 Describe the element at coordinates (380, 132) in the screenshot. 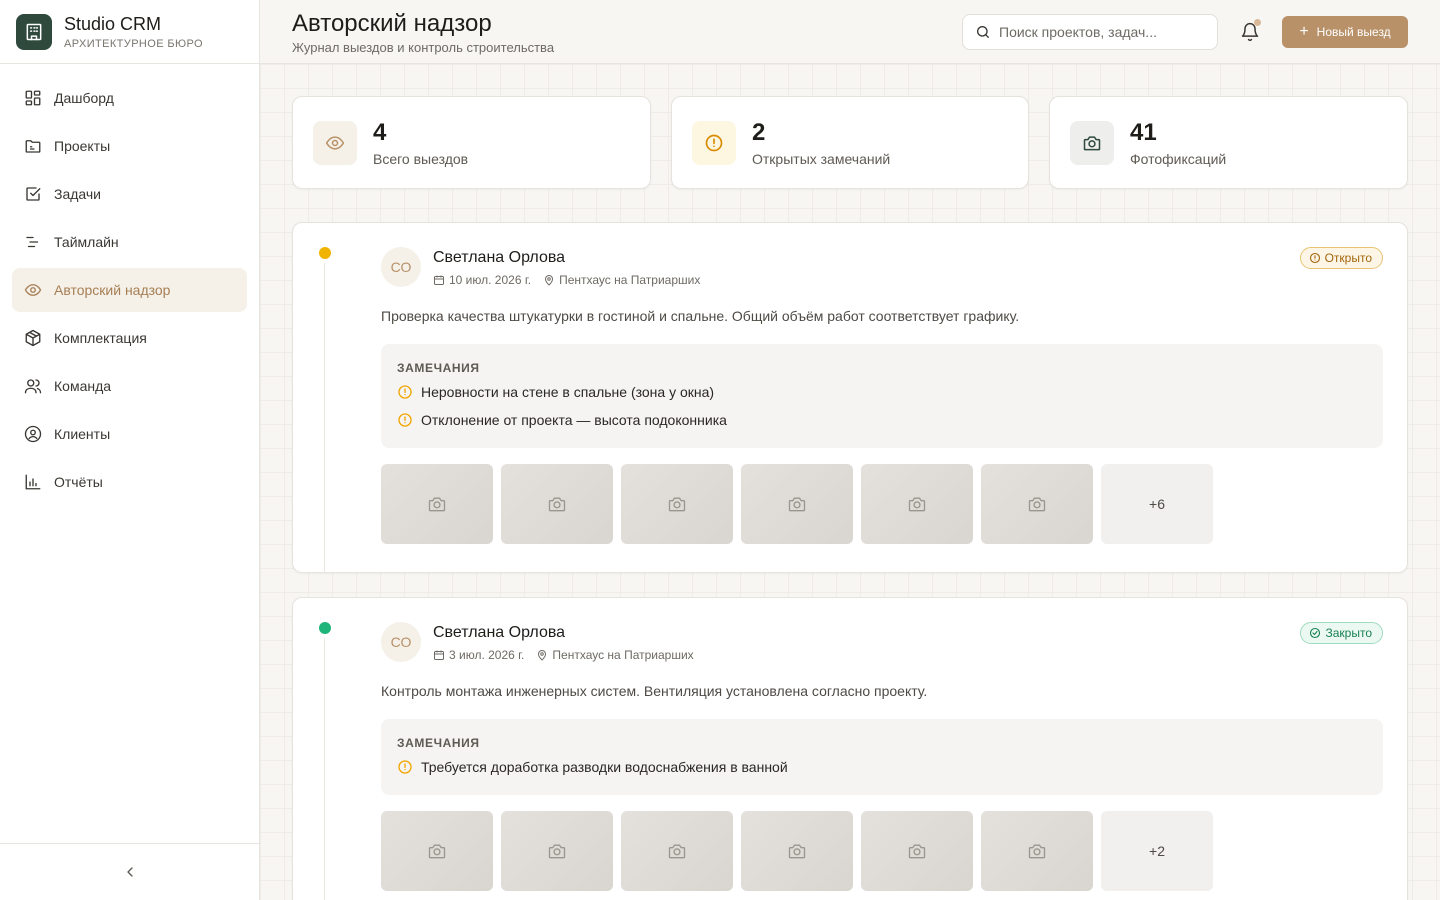

I see `stat-value: 4` at that location.